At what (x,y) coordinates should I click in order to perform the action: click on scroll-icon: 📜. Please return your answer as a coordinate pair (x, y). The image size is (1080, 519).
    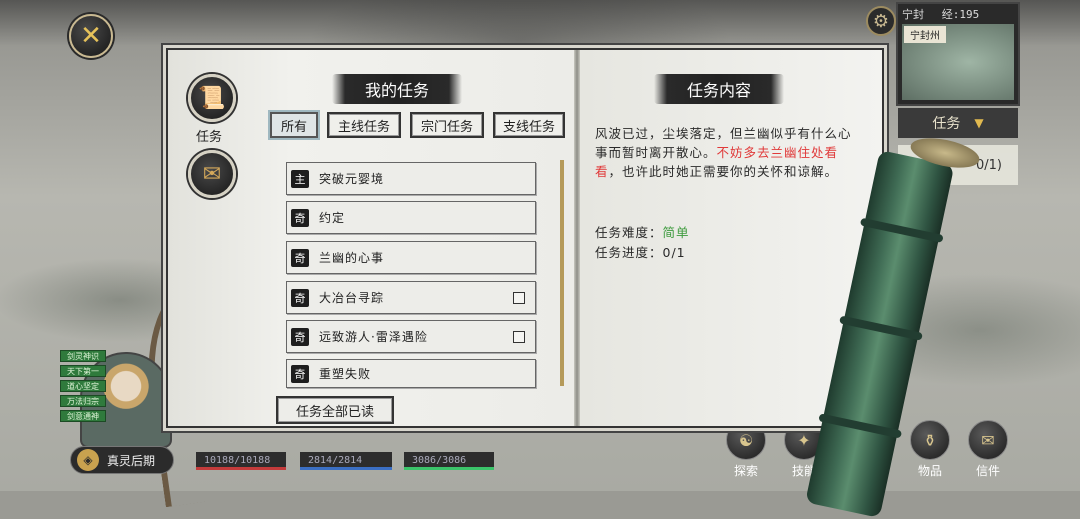
    Looking at the image, I should click on (212, 98).